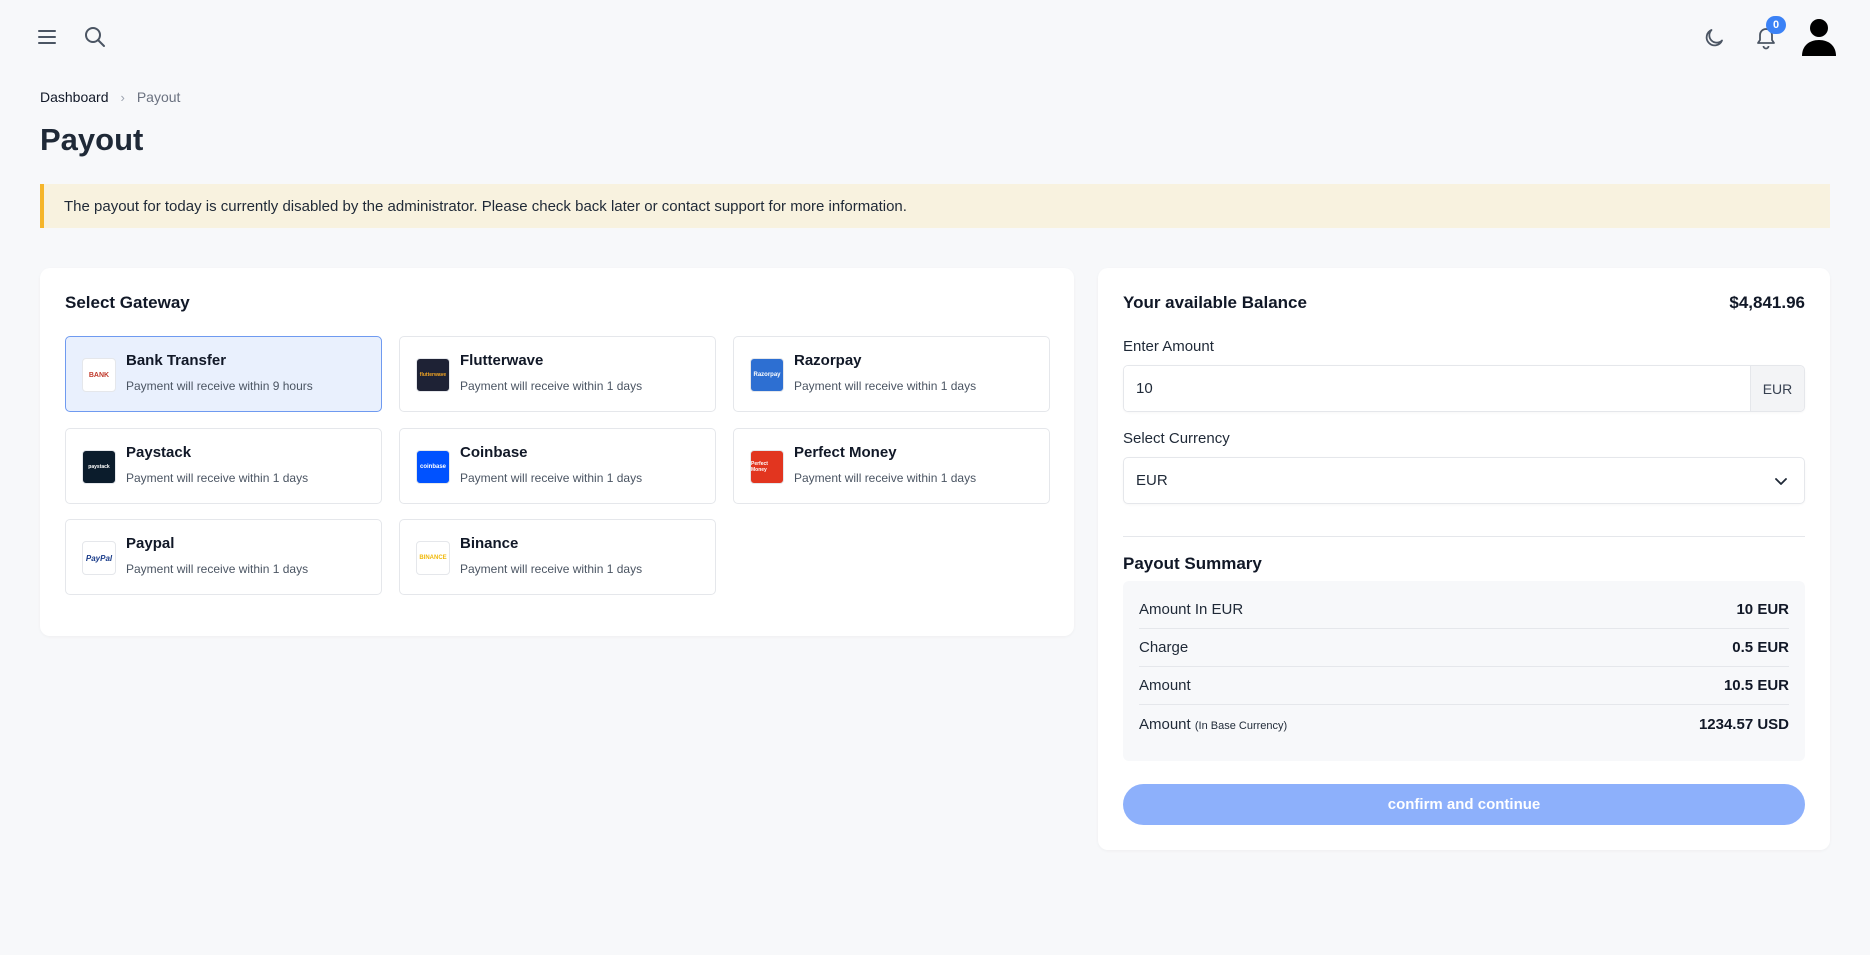 This screenshot has height=955, width=1870. Describe the element at coordinates (433, 558) in the screenshot. I see `binance-logo-icon: BINANCE` at that location.